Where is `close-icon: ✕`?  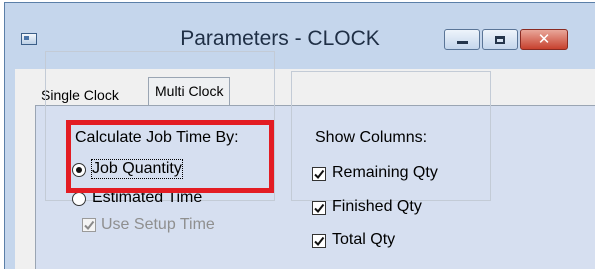 close-icon: ✕ is located at coordinates (544, 39).